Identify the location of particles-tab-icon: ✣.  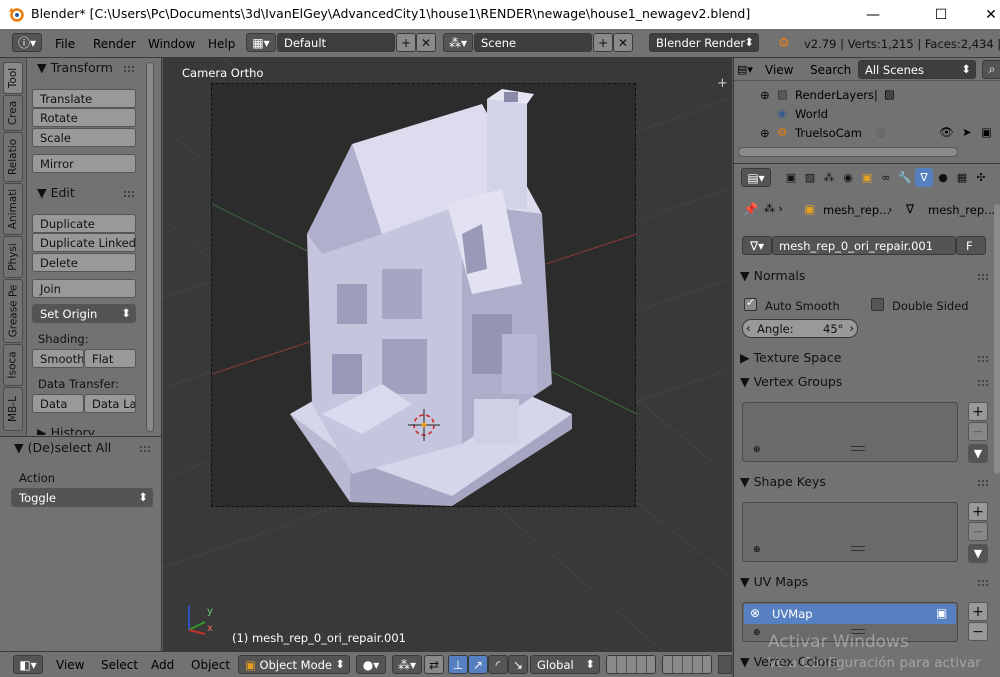
(981, 177).